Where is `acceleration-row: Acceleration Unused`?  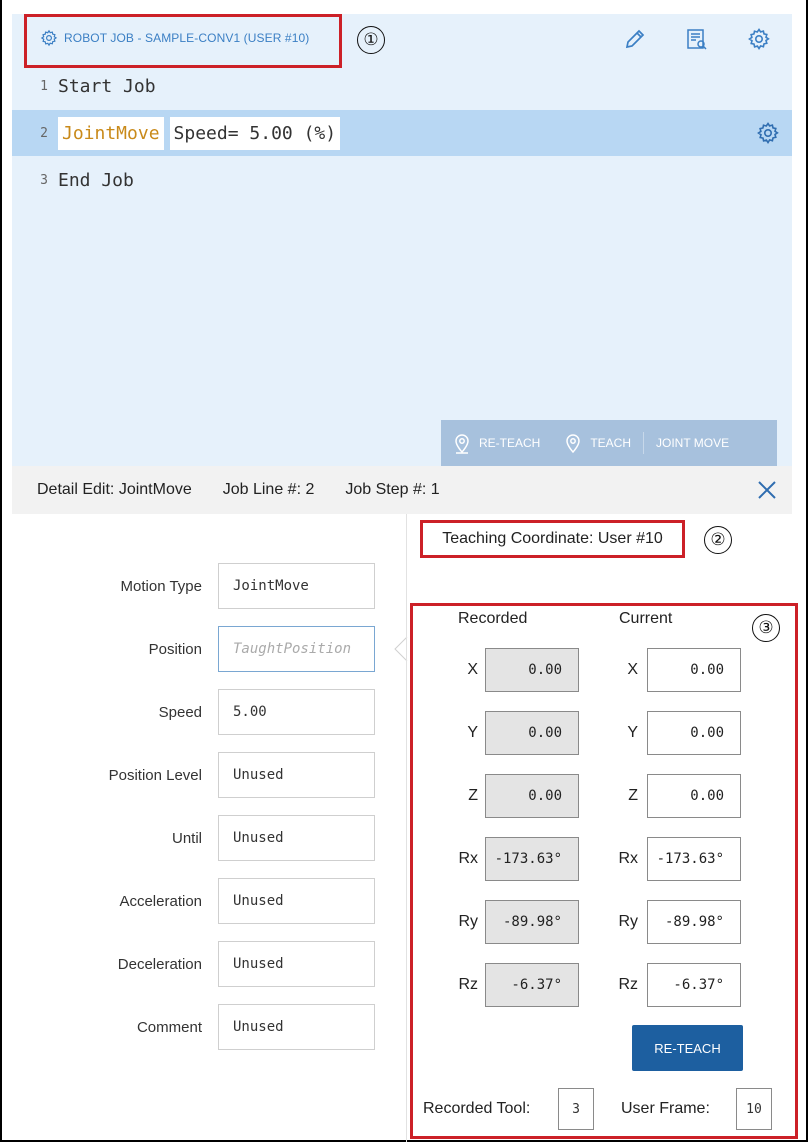
acceleration-row: Acceleration Unused is located at coordinates (197, 901).